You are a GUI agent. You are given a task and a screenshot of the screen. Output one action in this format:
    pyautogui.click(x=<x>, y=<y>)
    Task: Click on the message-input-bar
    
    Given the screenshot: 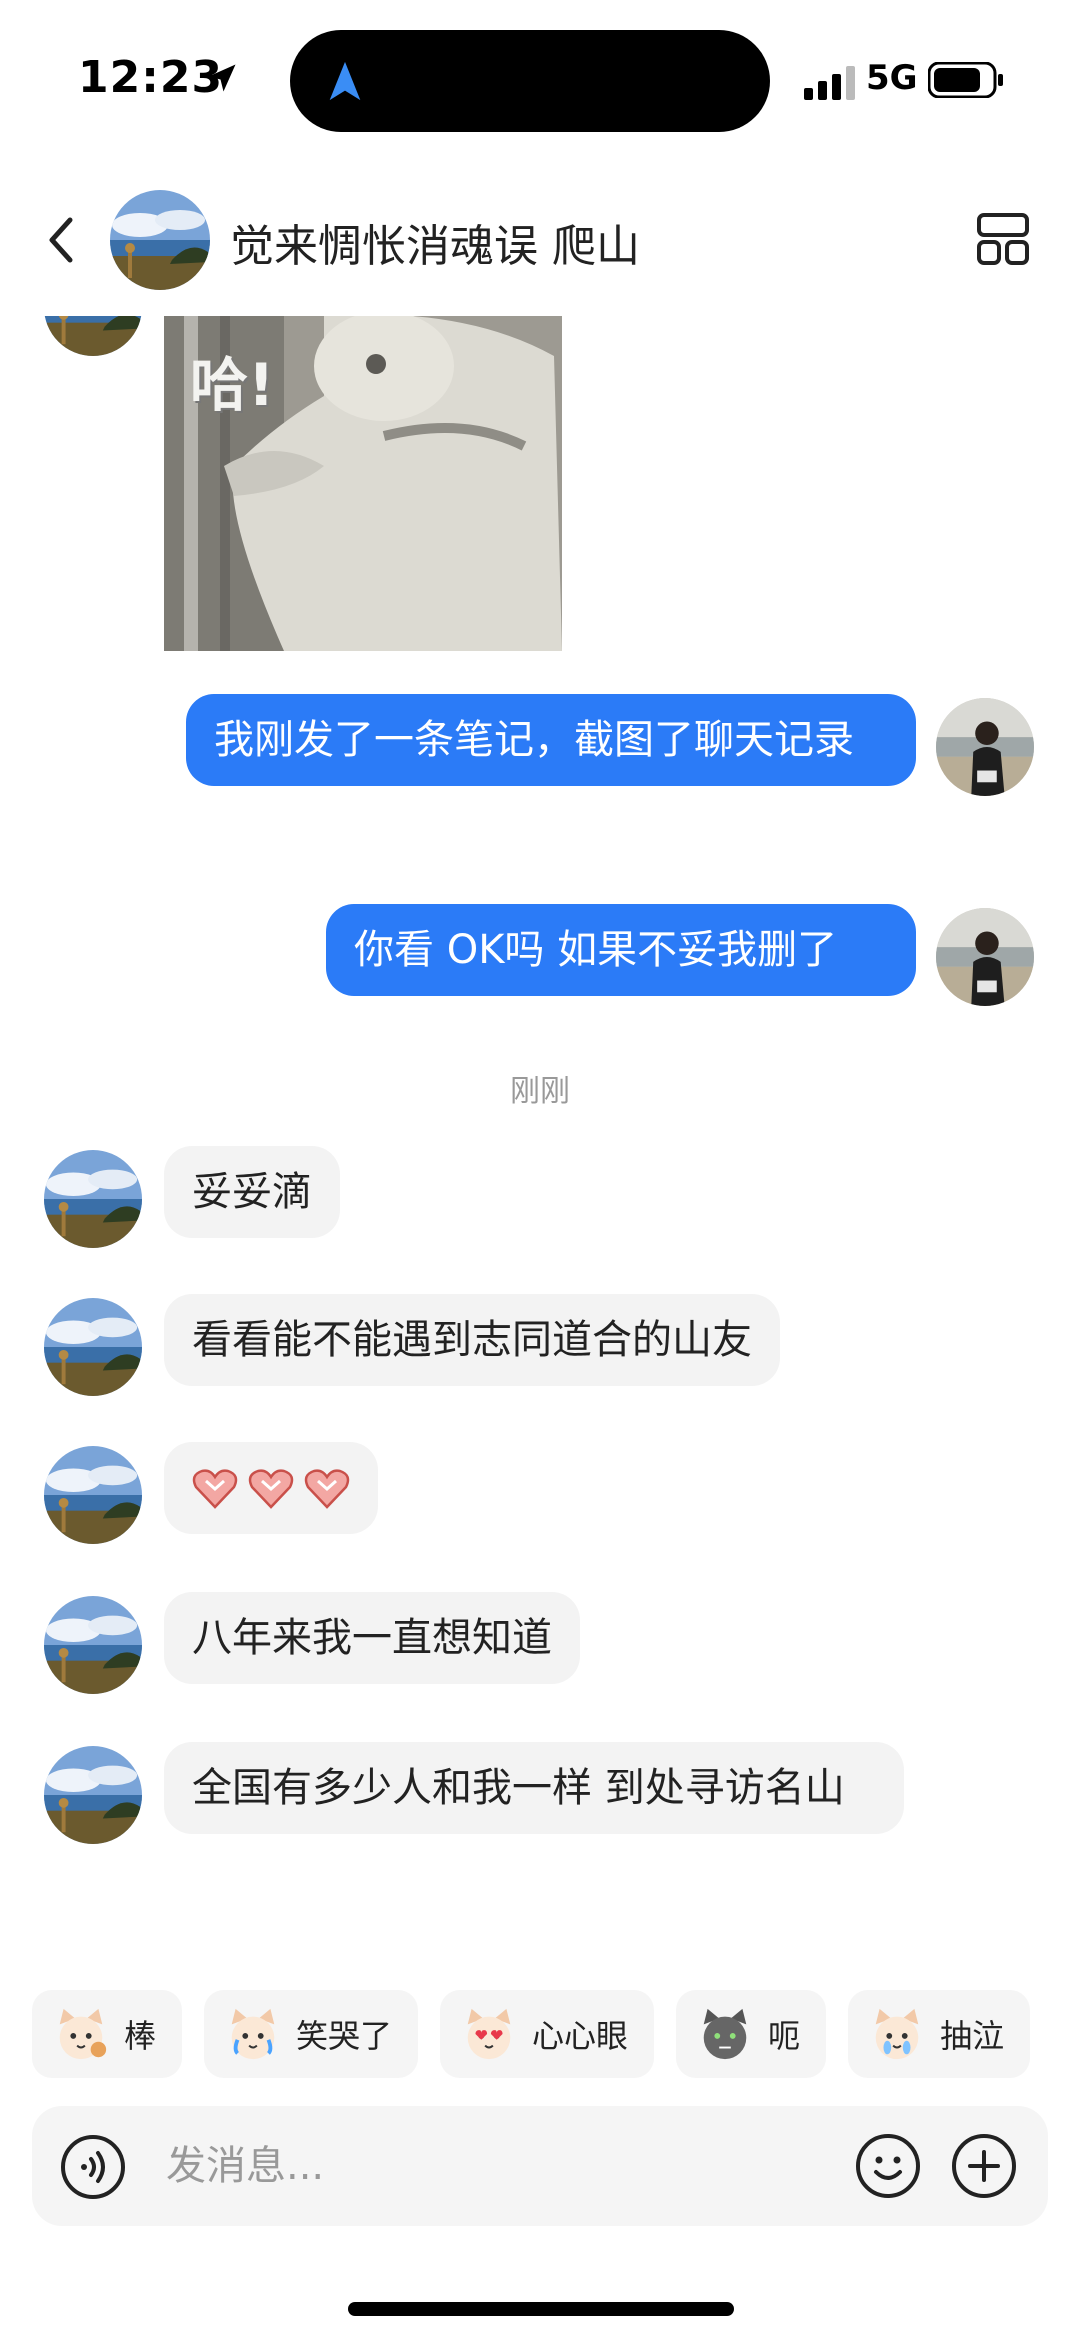 What is the action you would take?
    pyautogui.click(x=540, y=2166)
    